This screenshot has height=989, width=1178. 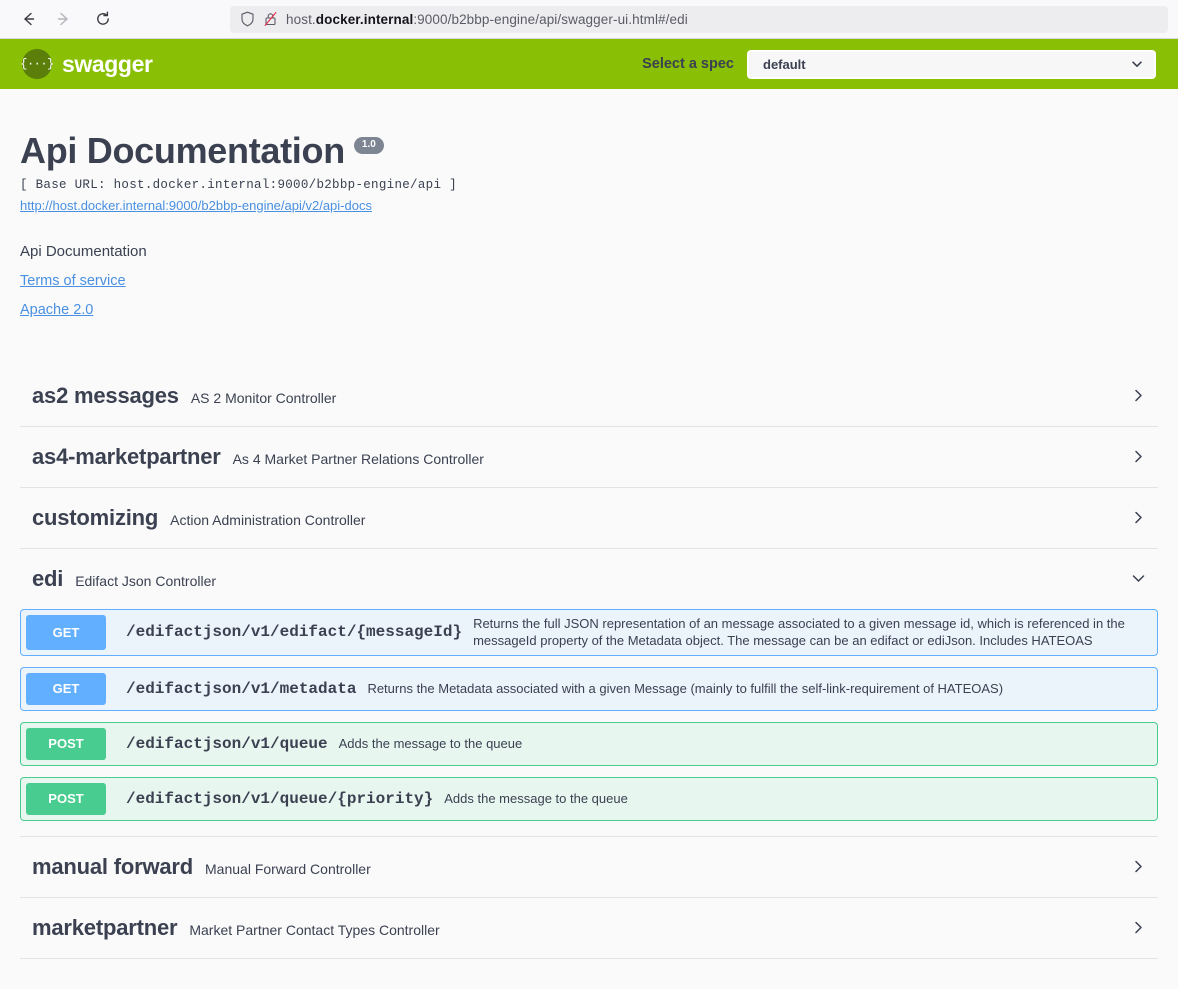 I want to click on operation-path: /edifactjson/v1/edifact/{messageId}, so click(x=294, y=632).